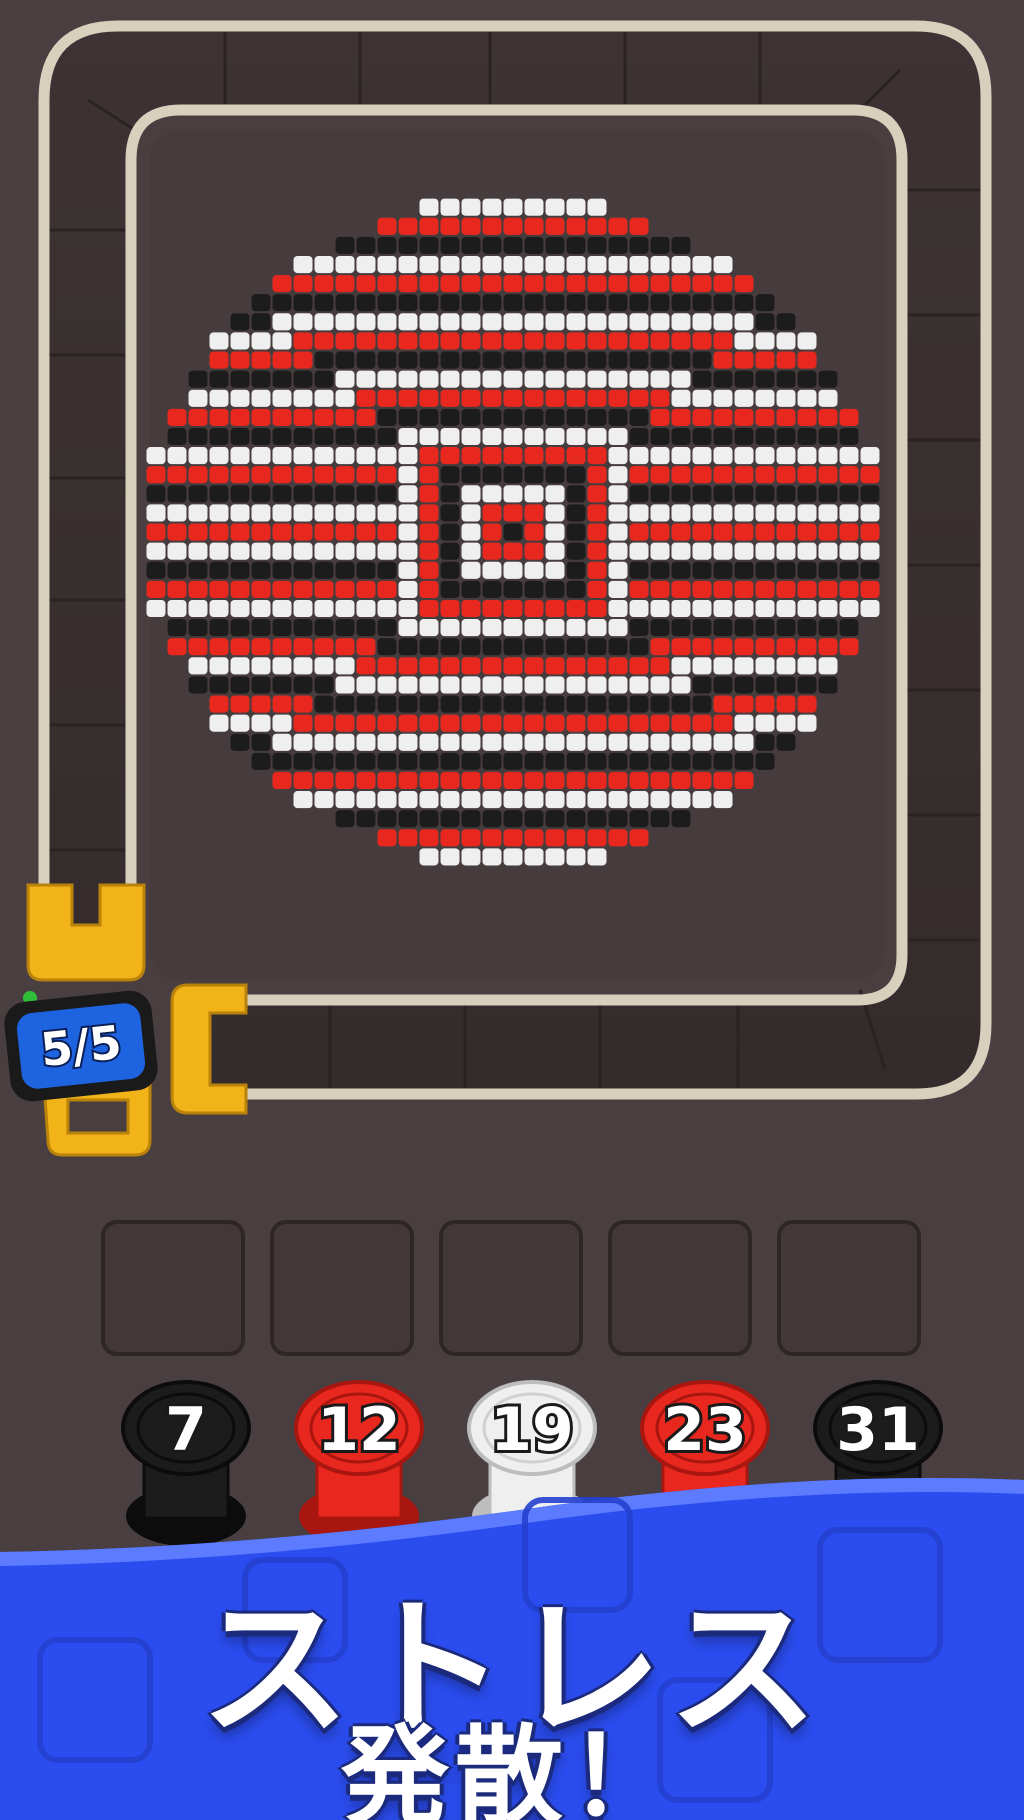  I want to click on spool-12: 12, so click(359, 1463).